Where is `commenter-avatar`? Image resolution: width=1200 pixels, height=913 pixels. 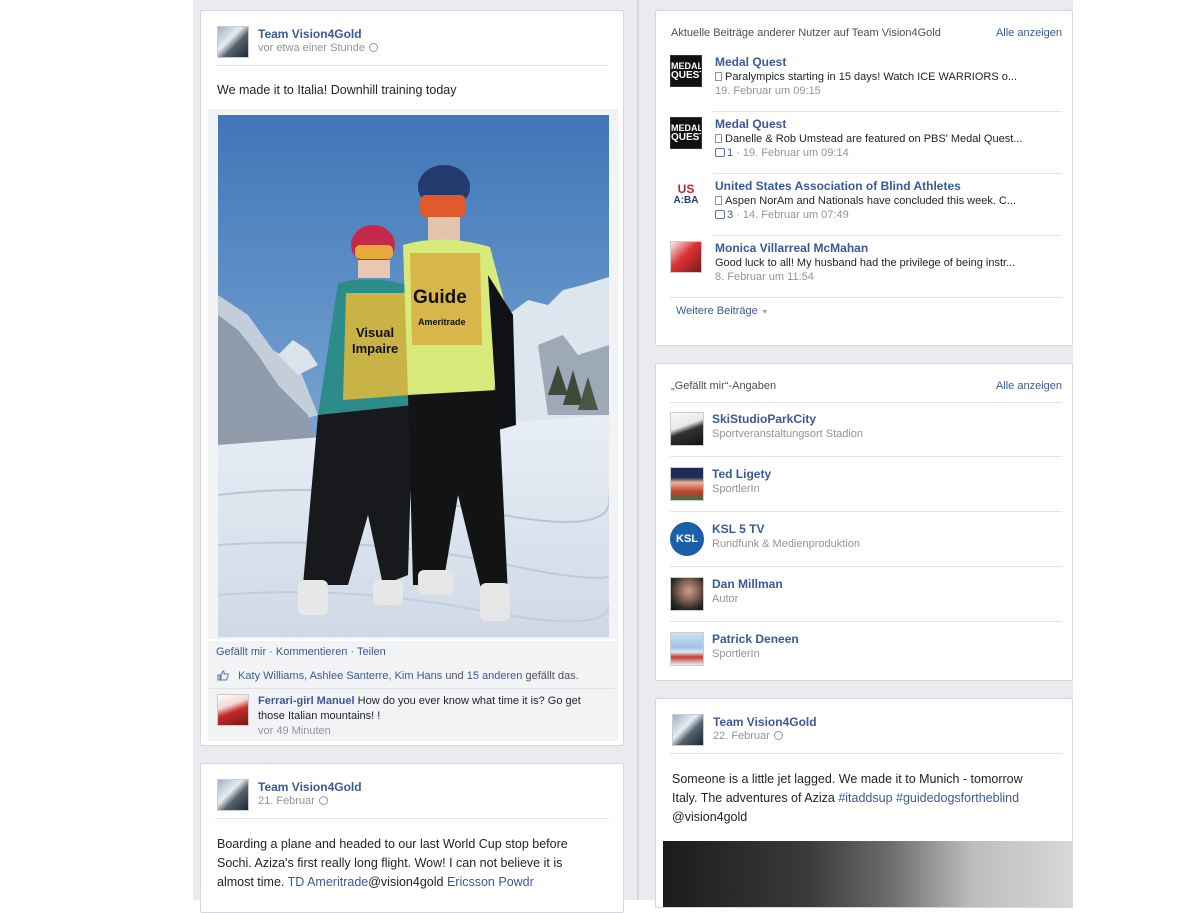
commenter-avatar is located at coordinates (233, 710).